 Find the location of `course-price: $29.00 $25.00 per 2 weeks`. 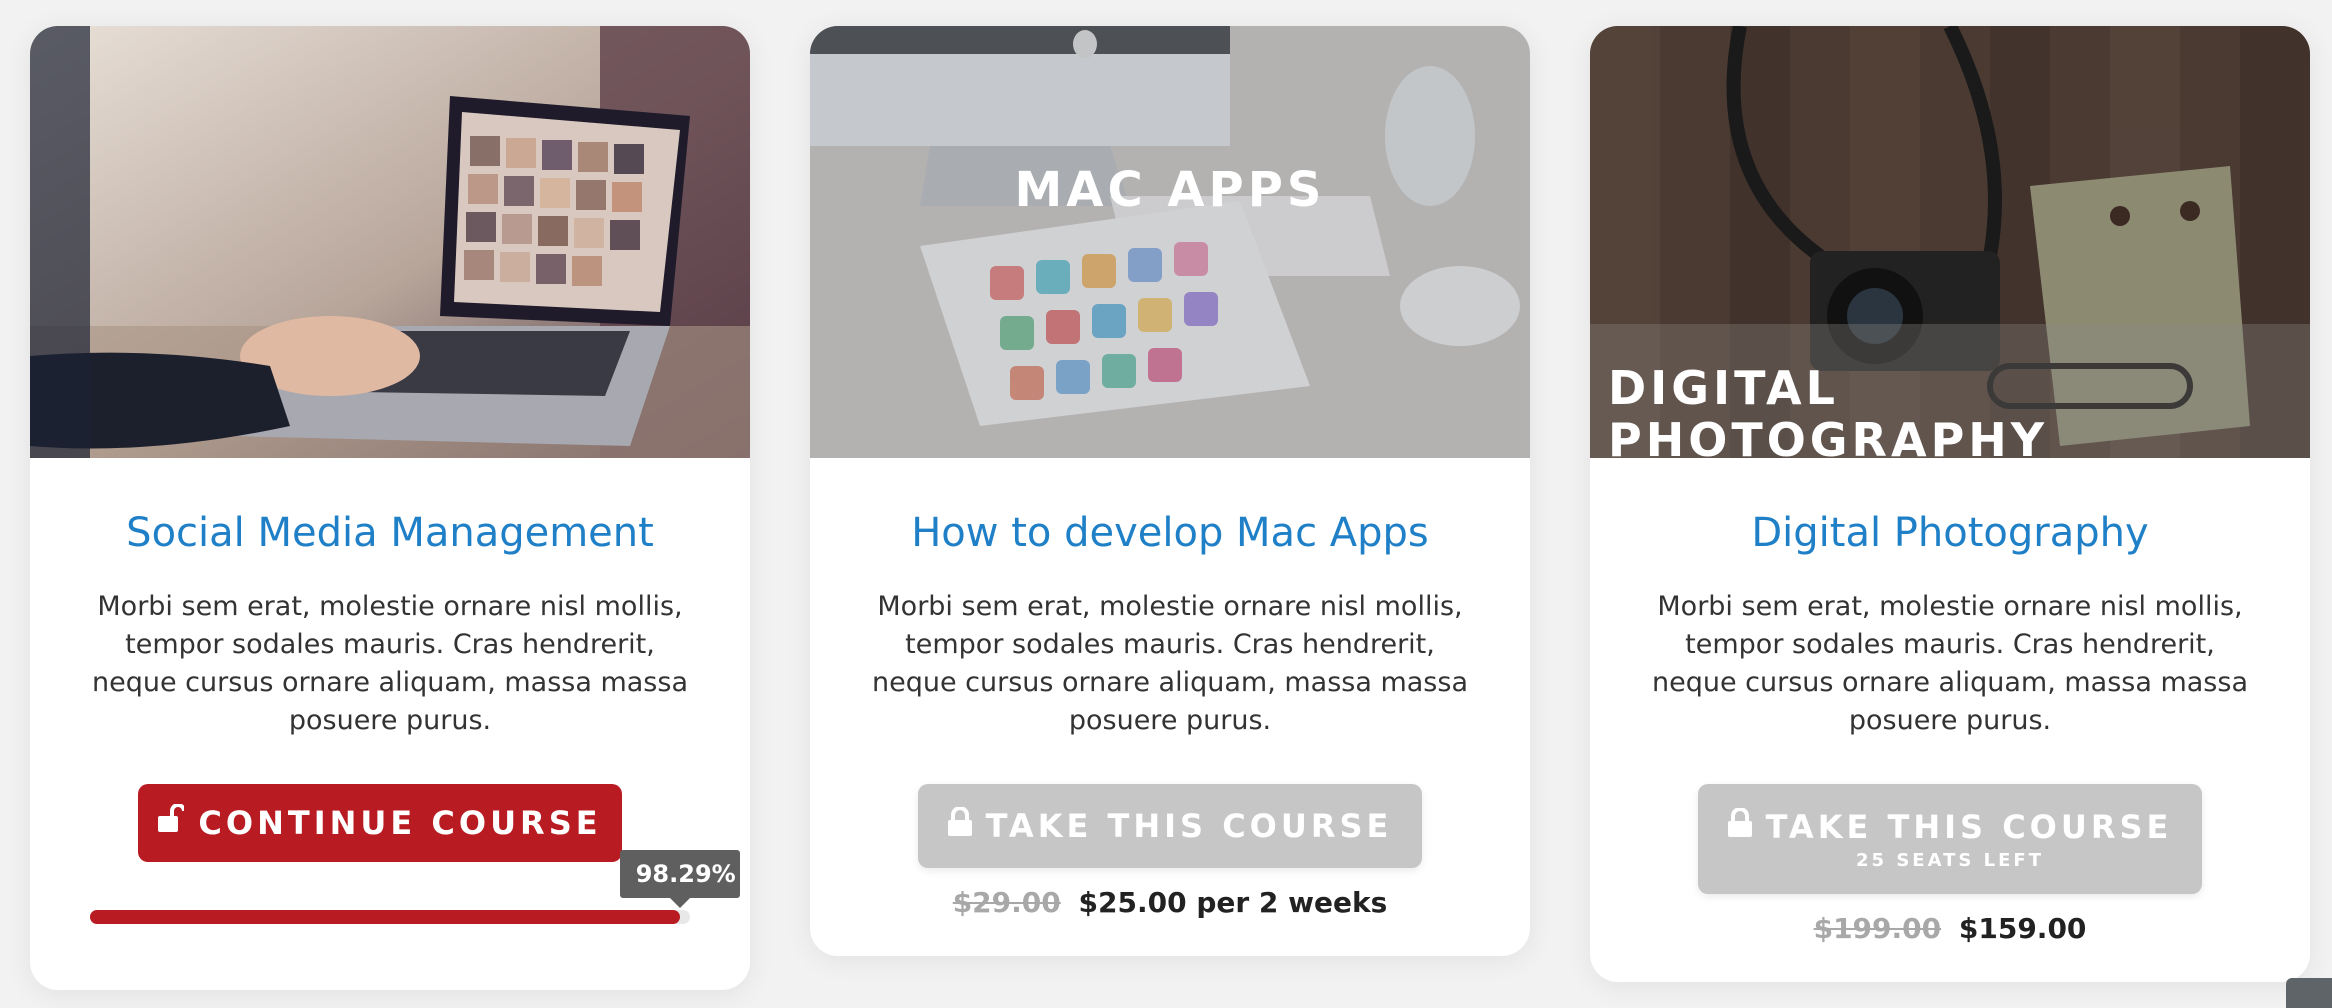

course-price: $29.00 $25.00 per 2 weeks is located at coordinates (1170, 902).